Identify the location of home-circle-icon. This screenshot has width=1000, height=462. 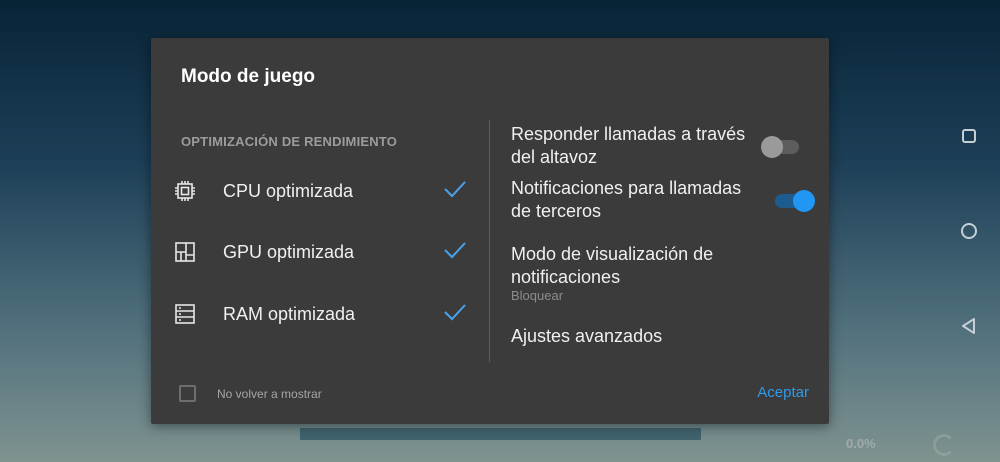
(969, 231).